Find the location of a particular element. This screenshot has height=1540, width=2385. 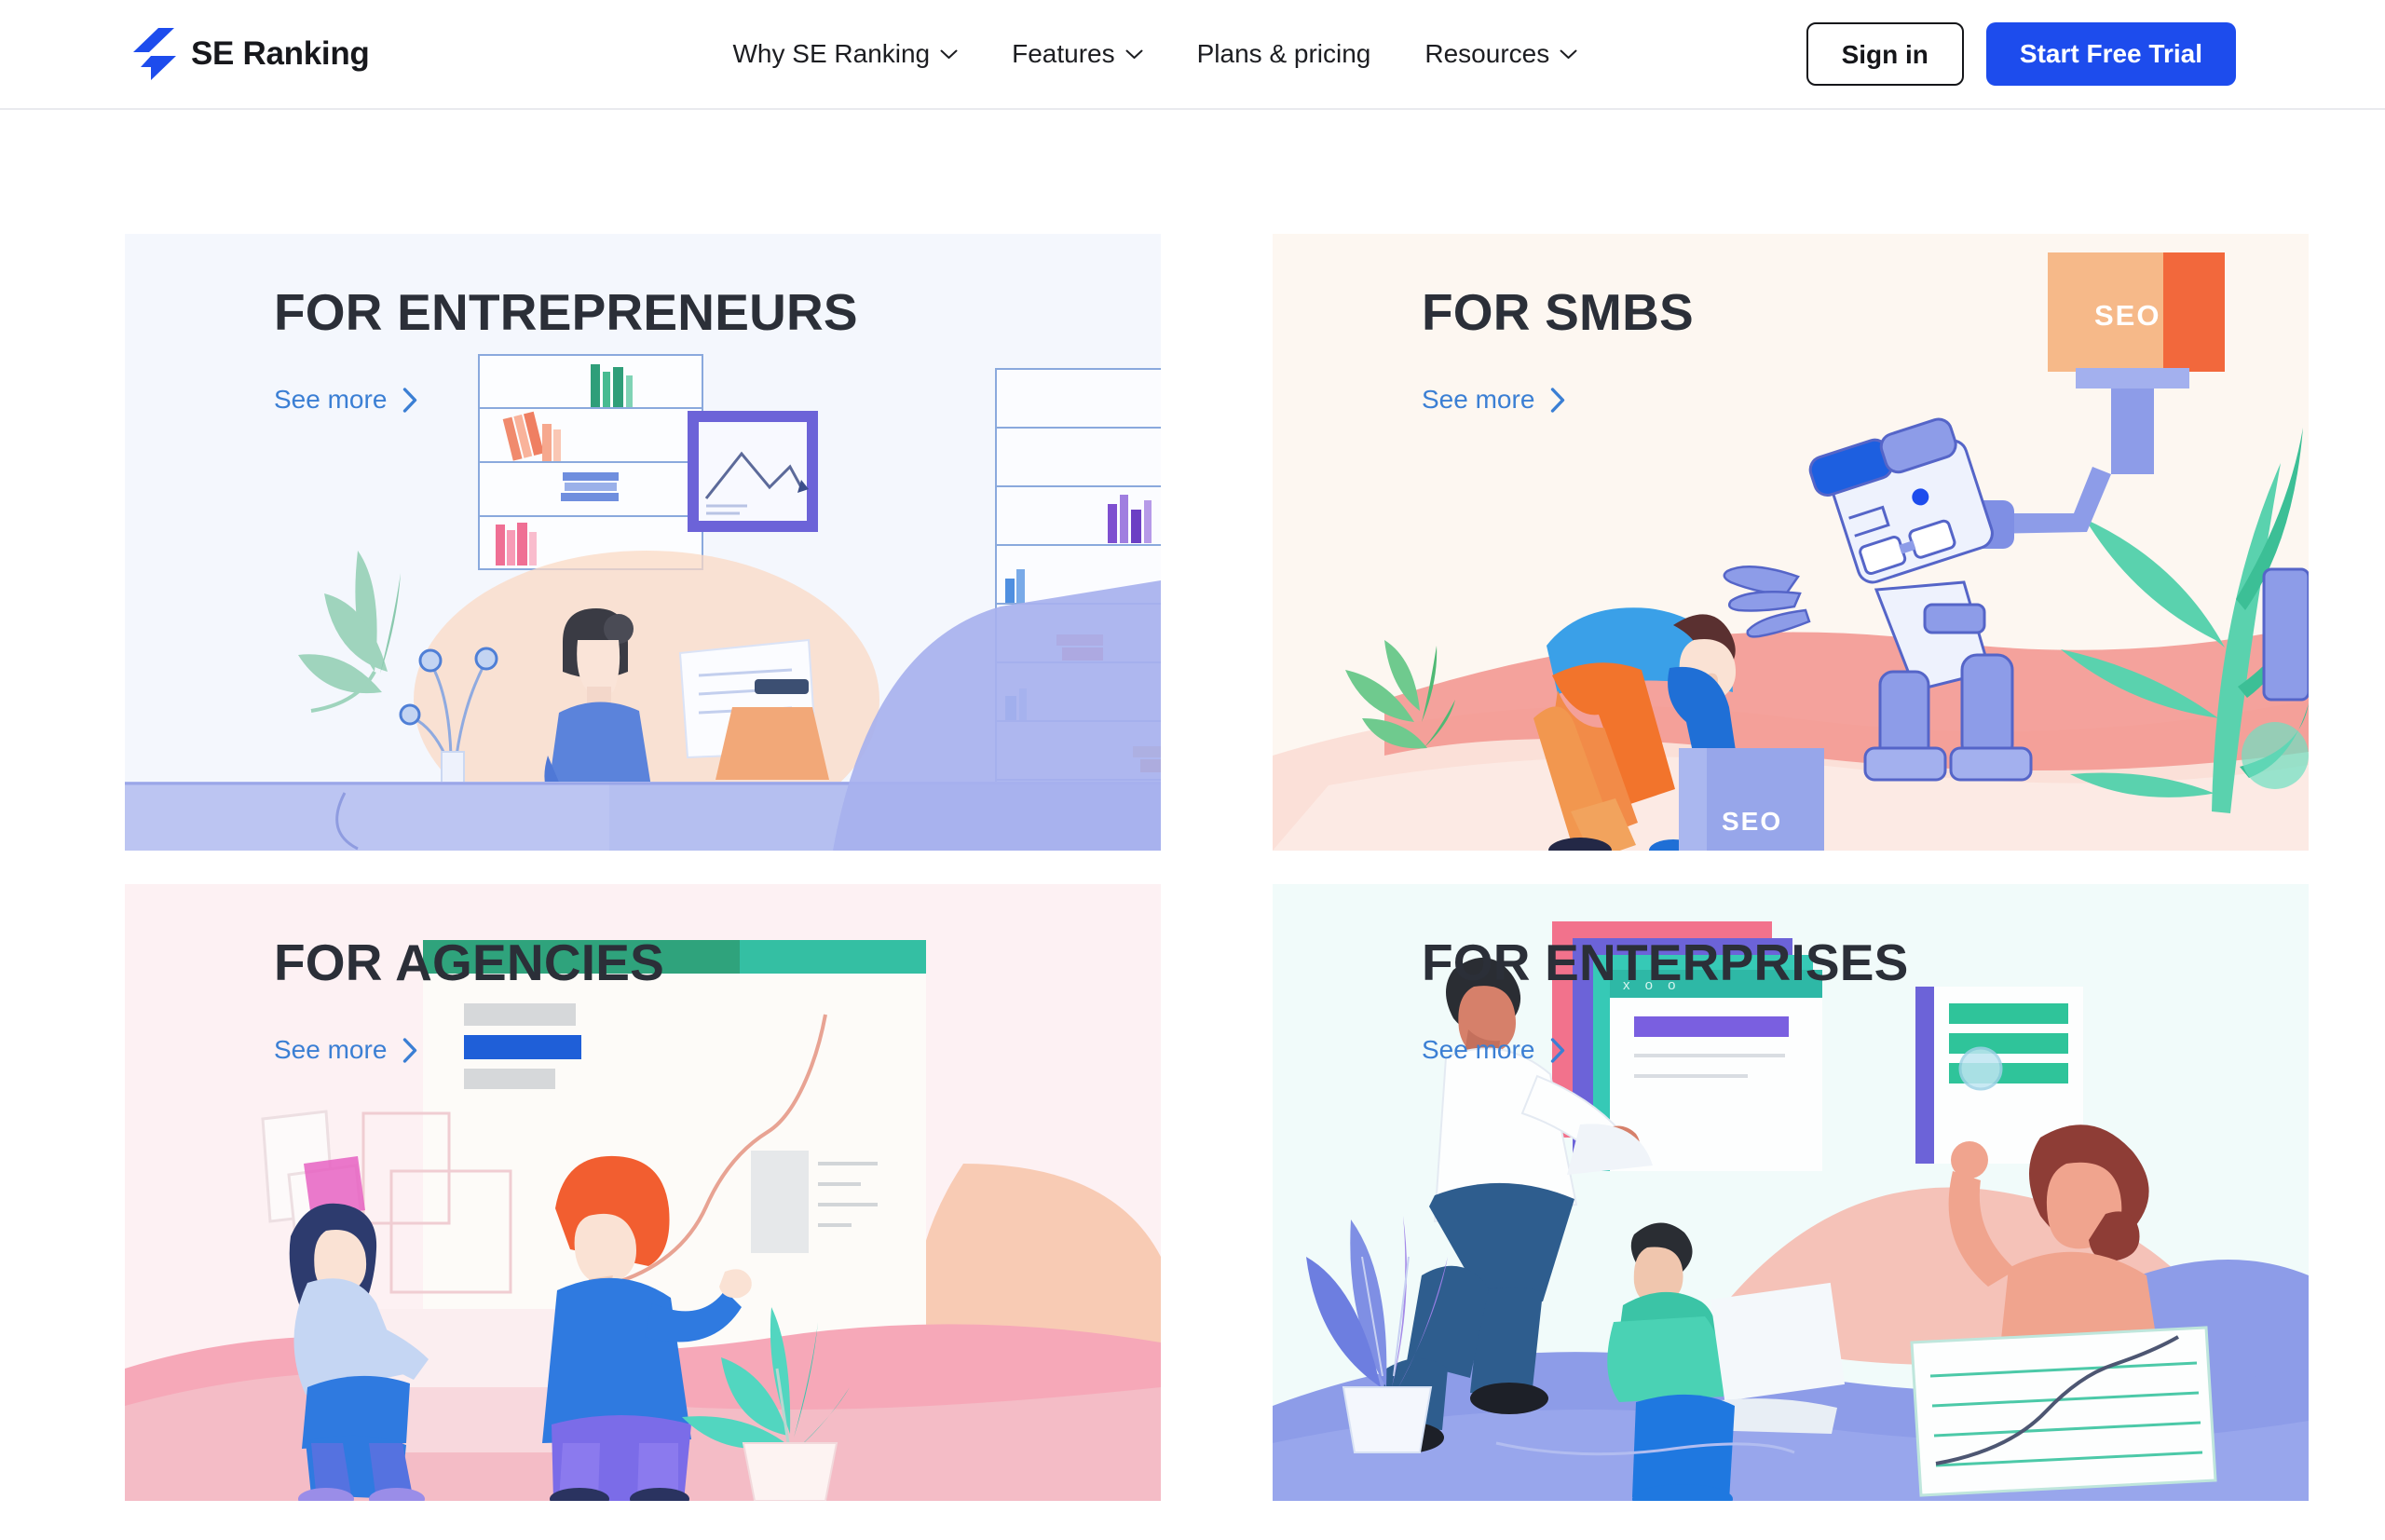

card-title: FOR SMBS is located at coordinates (1558, 312).